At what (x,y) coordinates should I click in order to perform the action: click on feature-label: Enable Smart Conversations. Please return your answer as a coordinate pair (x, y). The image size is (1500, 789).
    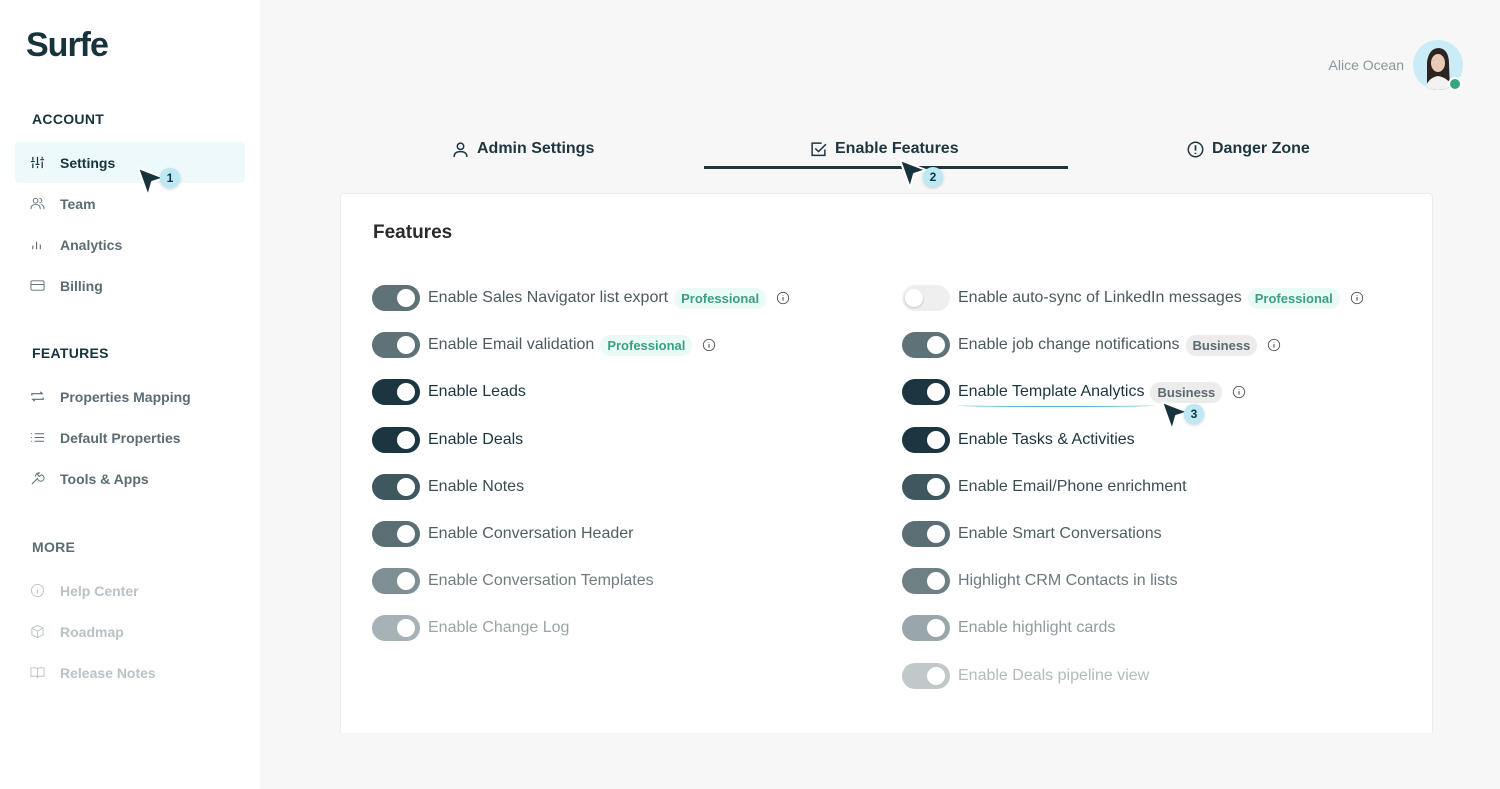
    Looking at the image, I should click on (1060, 533).